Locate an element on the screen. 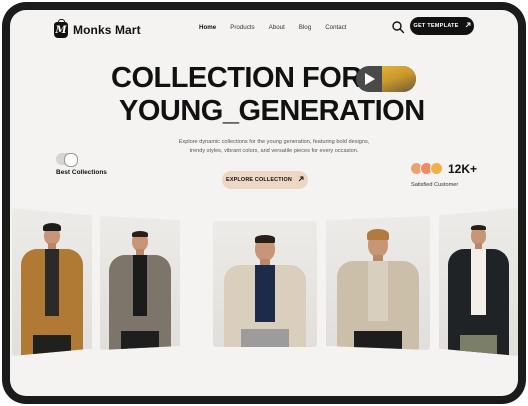  brand-name: Monks Mart is located at coordinates (107, 30).